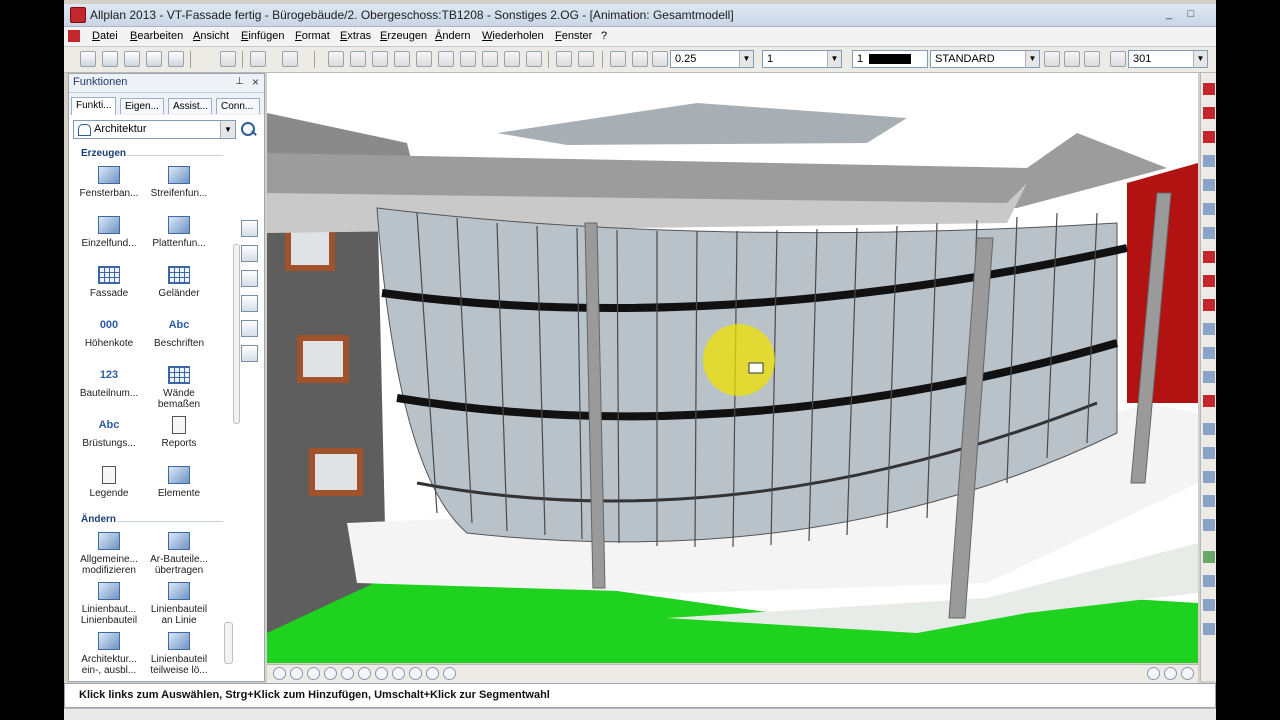  Describe the element at coordinates (604, 36) in the screenshot. I see `menu-help: ?` at that location.